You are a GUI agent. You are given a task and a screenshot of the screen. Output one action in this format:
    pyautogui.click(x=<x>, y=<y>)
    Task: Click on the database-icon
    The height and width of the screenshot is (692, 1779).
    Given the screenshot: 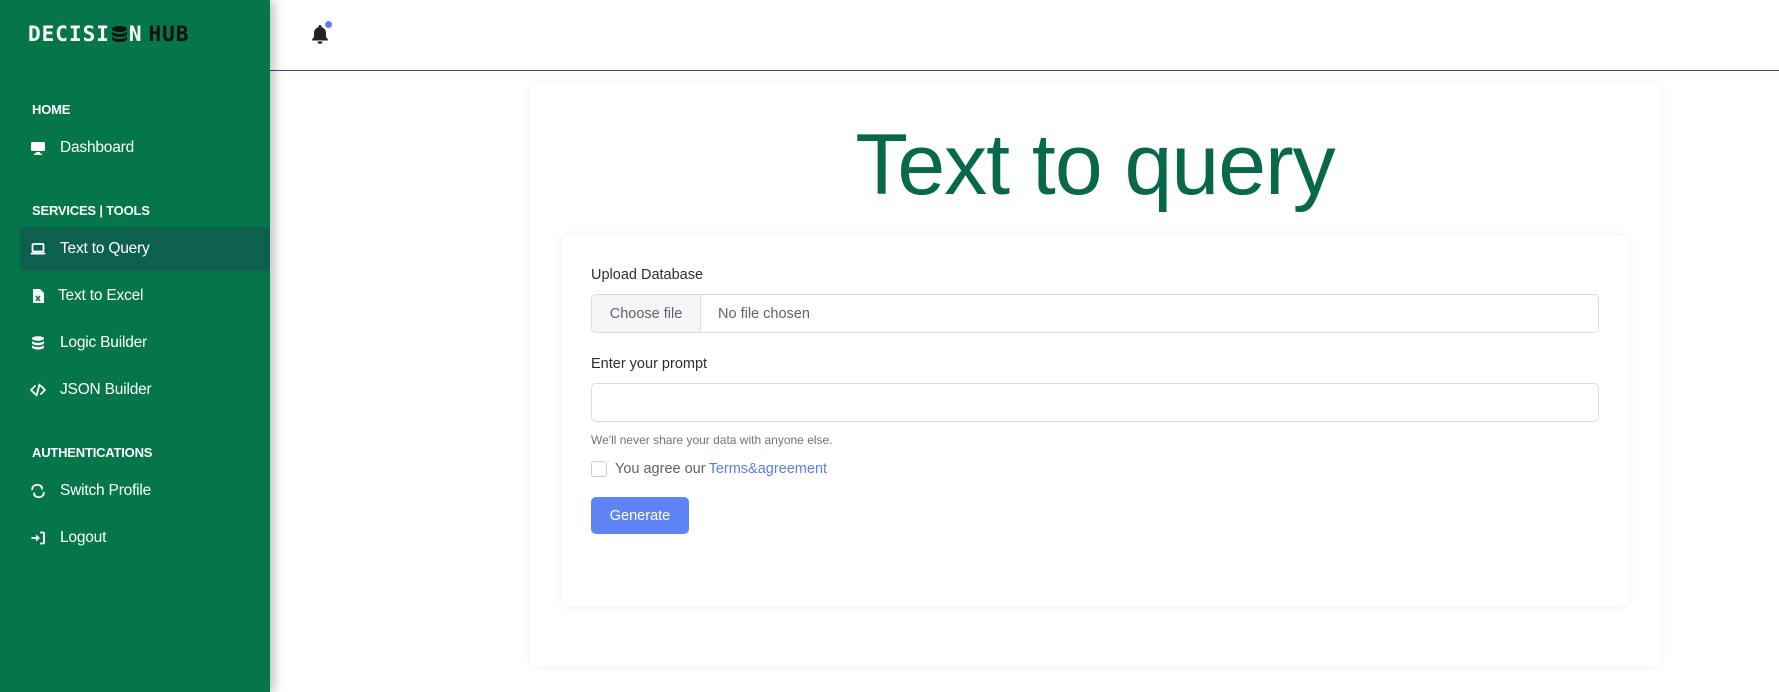 What is the action you would take?
    pyautogui.click(x=38, y=343)
    